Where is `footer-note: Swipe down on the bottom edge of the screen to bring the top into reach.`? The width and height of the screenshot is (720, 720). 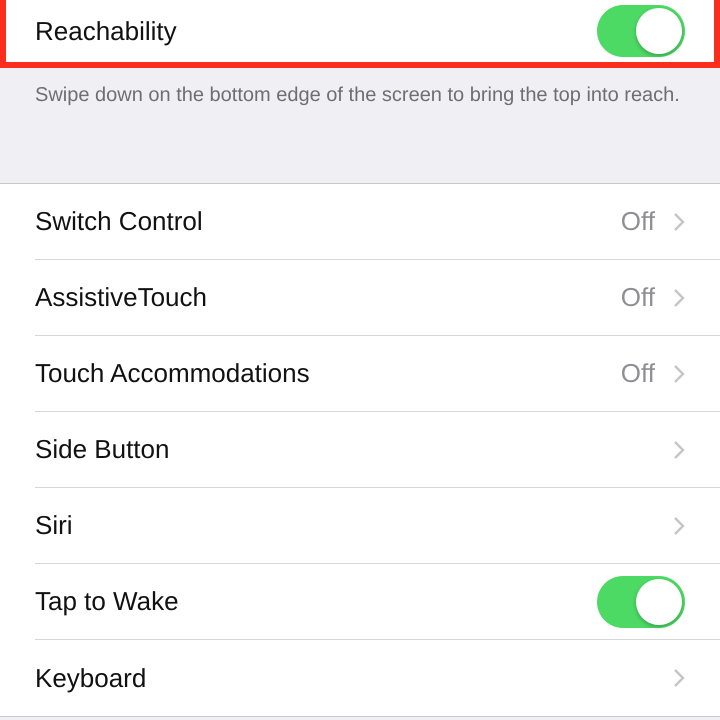 footer-note: Swipe down on the bottom edge of the screen to bring the top into reach. is located at coordinates (357, 95).